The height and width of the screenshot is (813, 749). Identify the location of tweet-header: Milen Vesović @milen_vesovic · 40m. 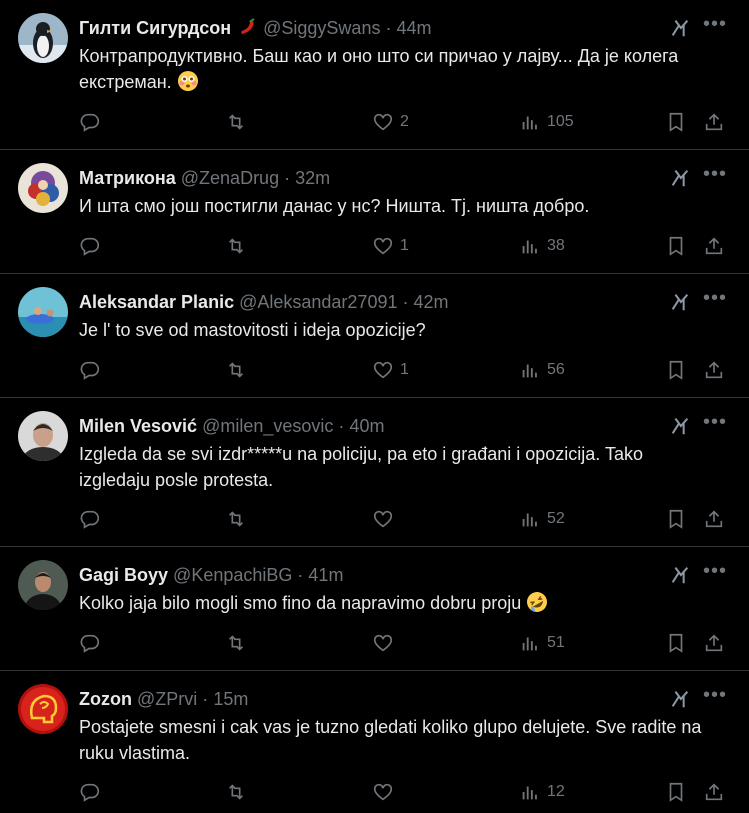
(369, 426).